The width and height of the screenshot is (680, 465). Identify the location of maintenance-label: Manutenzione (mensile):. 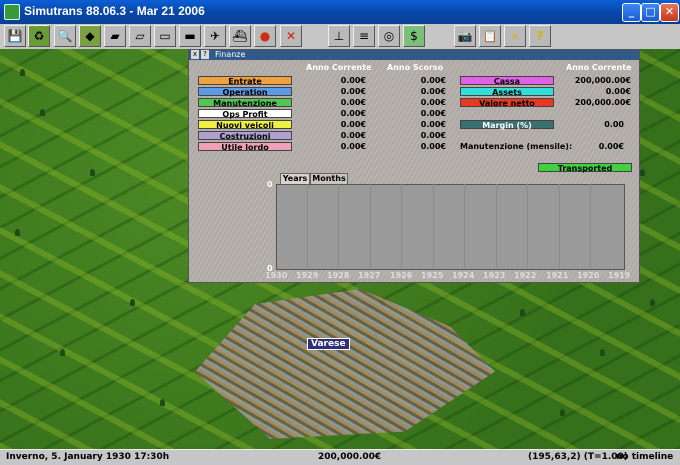
(516, 146).